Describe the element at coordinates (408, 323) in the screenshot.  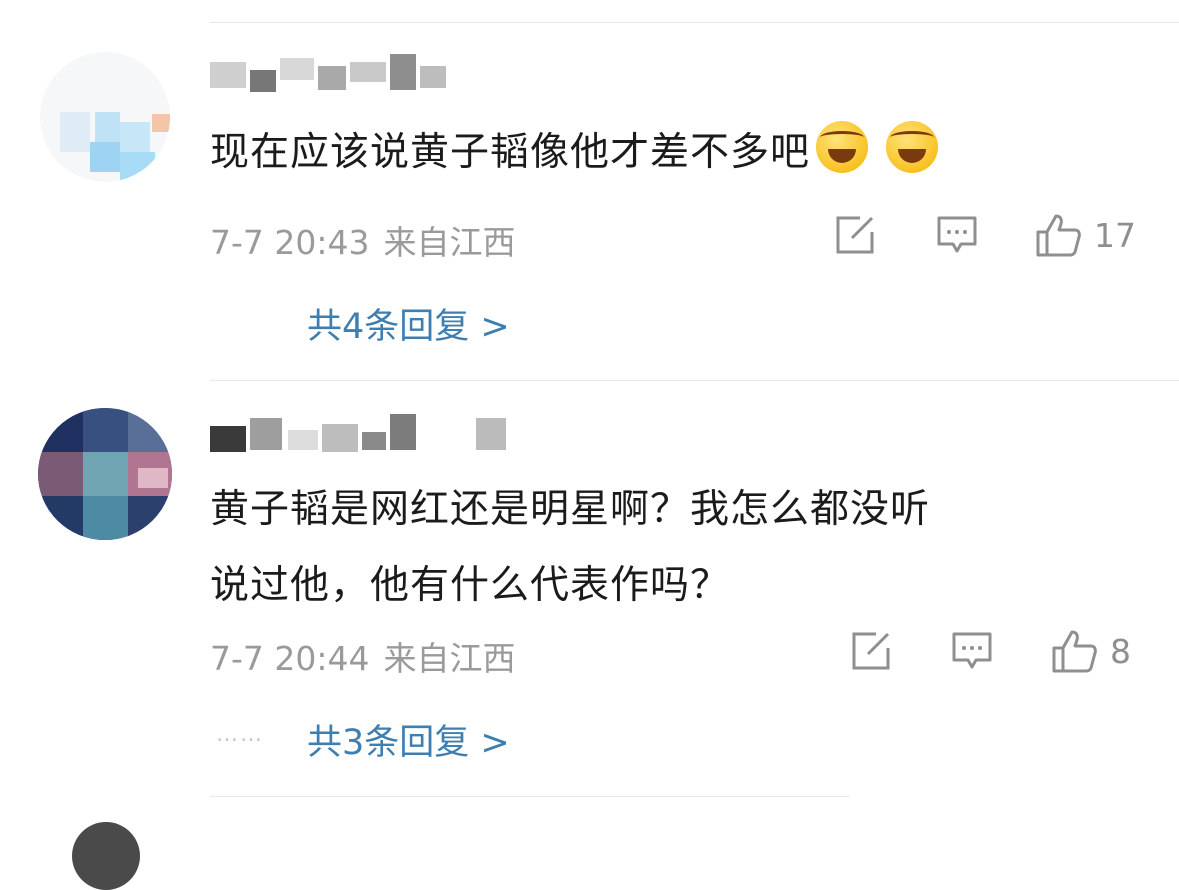
I see `view-replies-link: 共4条回复 >` at that location.